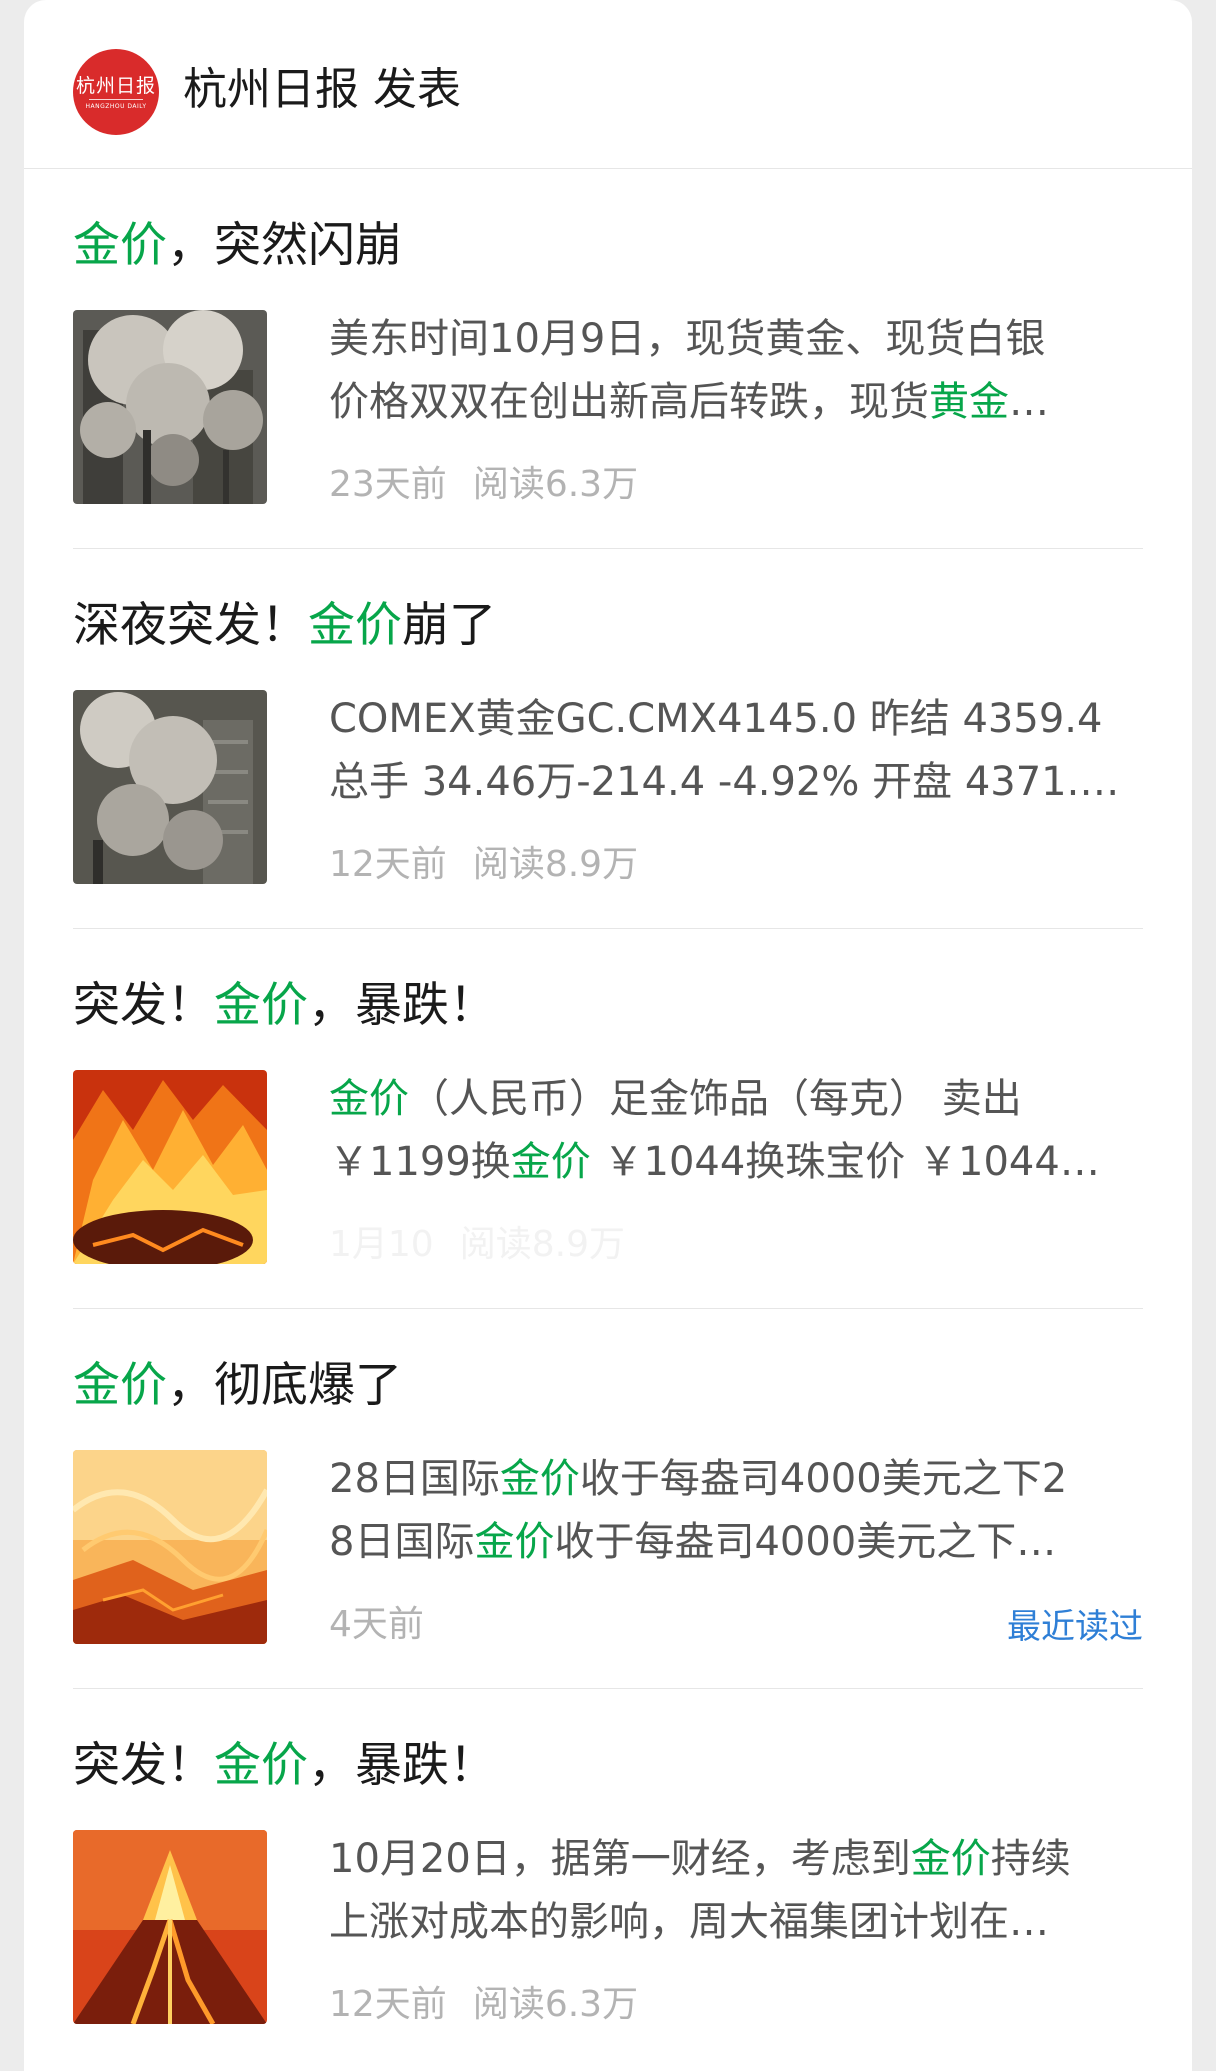  I want to click on article-title: 金价，突然闪崩, so click(237, 246).